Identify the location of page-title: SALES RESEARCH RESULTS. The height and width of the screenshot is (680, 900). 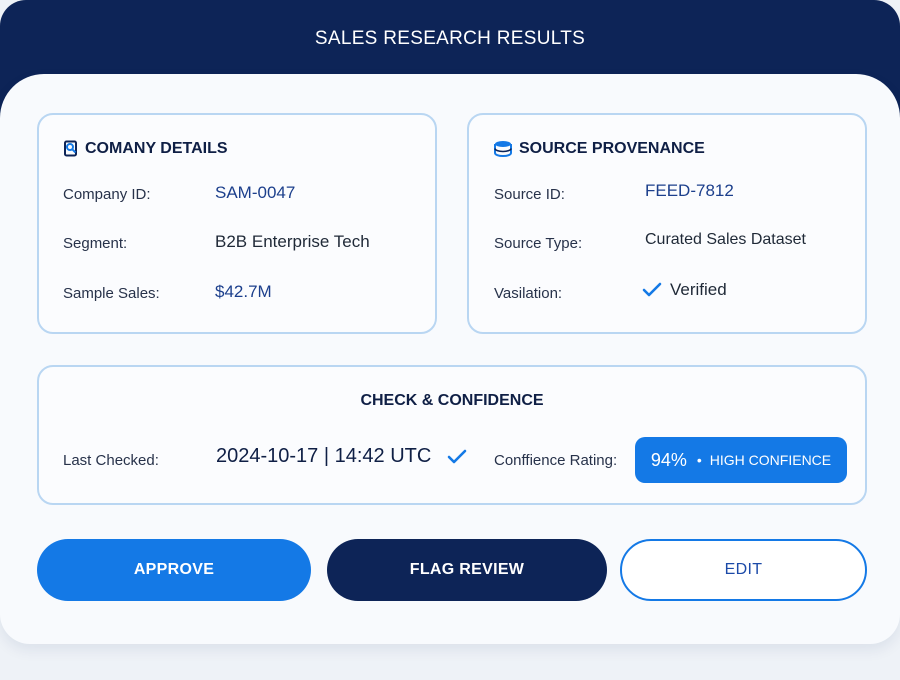
(450, 38).